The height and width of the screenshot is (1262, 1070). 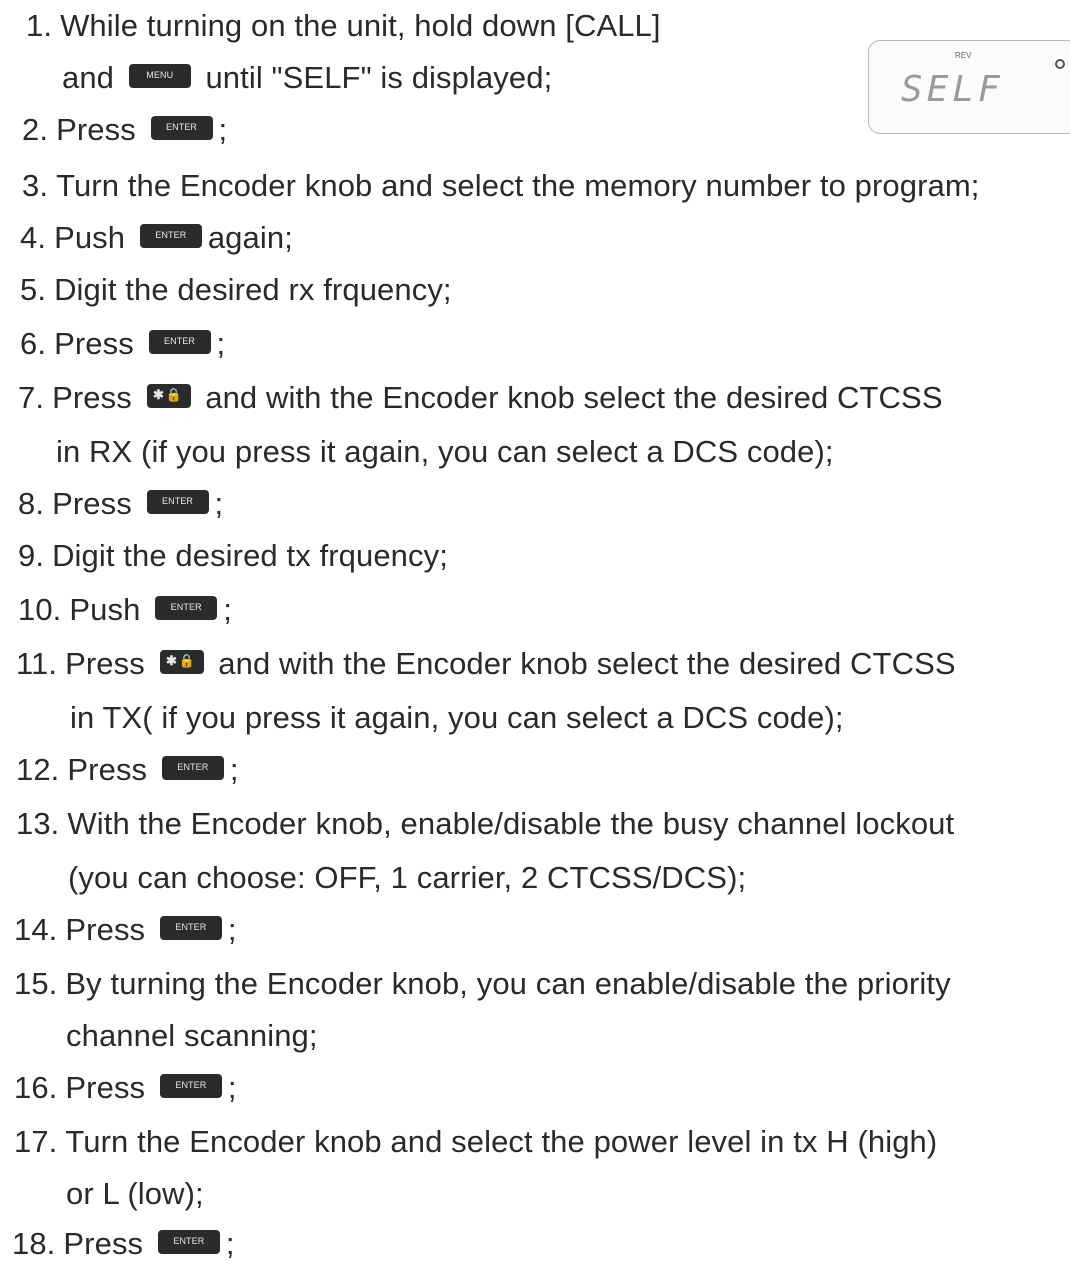 What do you see at coordinates (127, 769) in the screenshot?
I see `step-12: 12. Press ENTER;` at bounding box center [127, 769].